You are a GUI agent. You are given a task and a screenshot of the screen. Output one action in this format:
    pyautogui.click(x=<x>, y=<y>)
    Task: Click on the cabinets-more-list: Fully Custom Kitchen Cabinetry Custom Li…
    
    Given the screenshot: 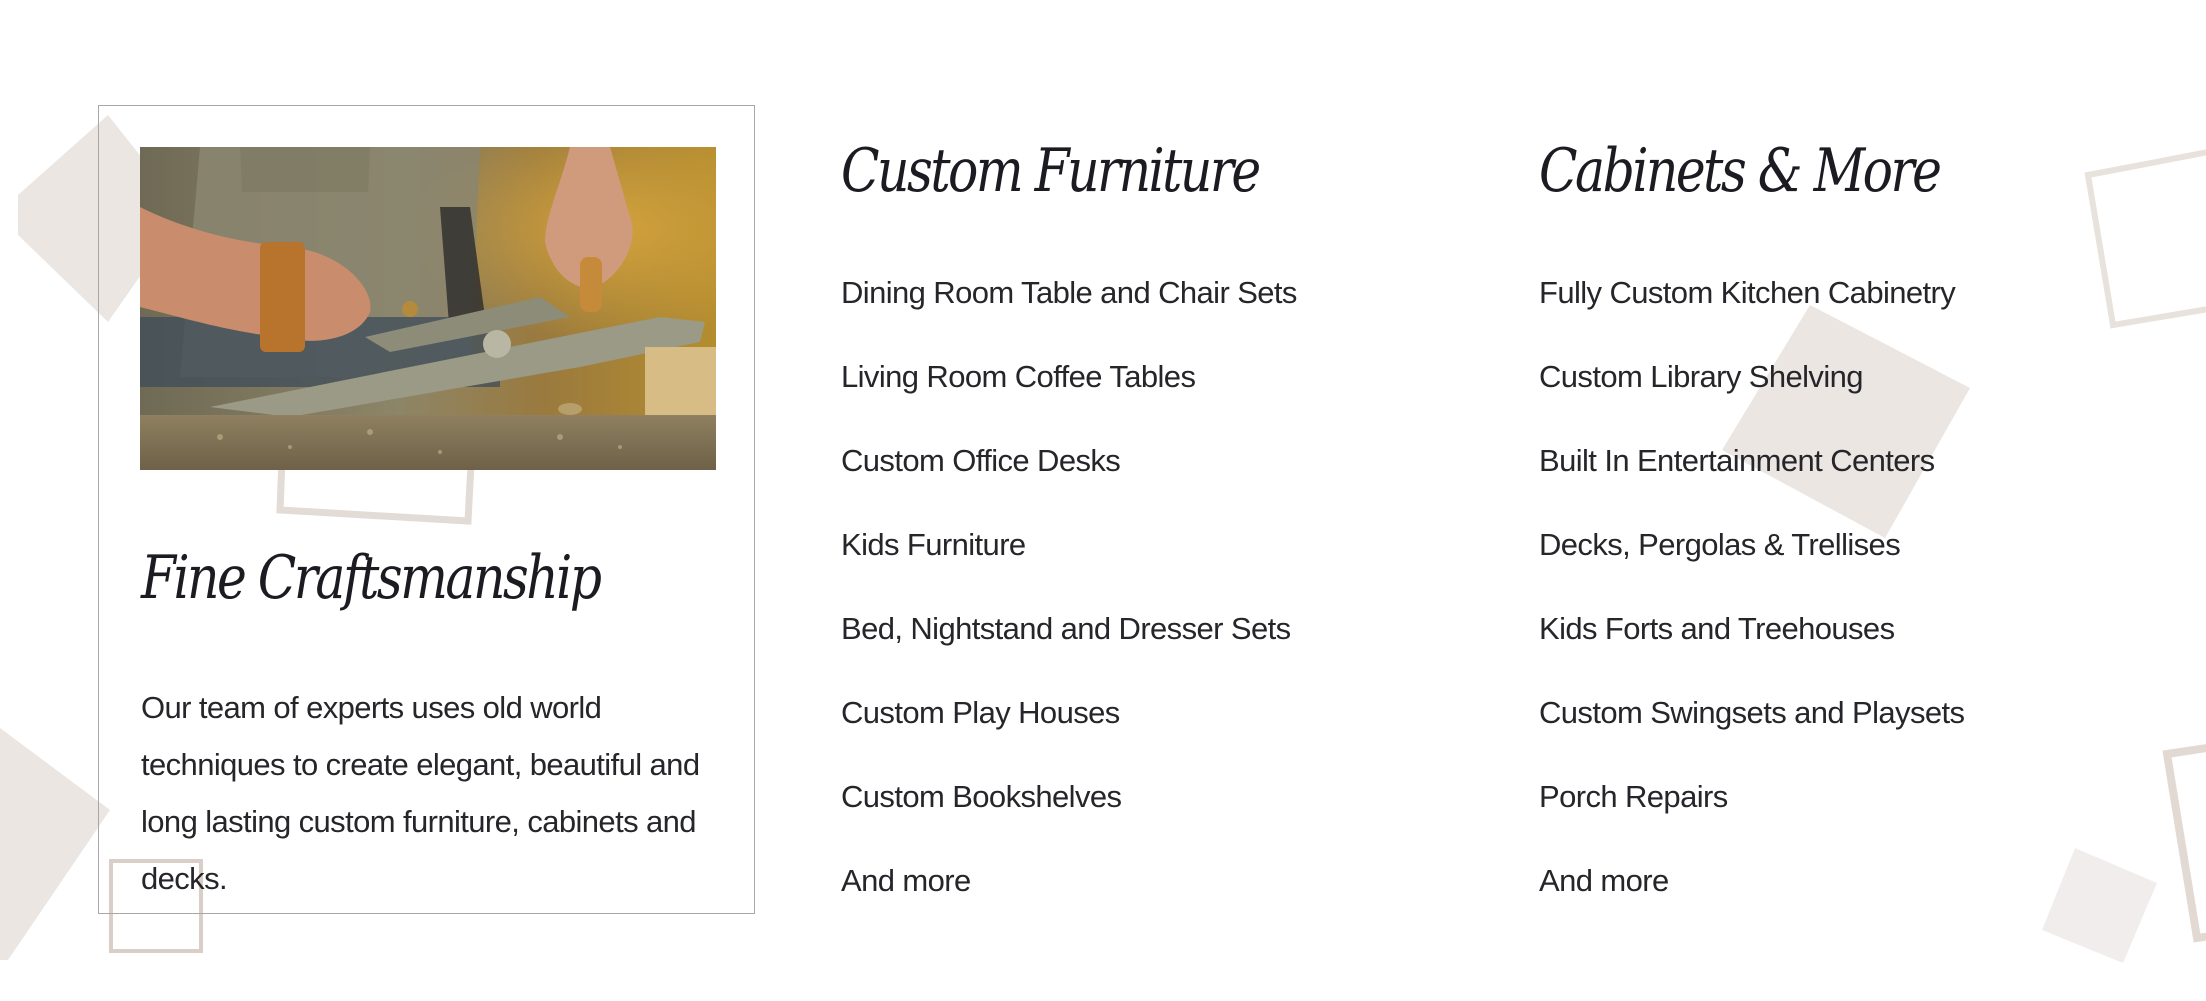 What is the action you would take?
    pyautogui.click(x=1752, y=606)
    